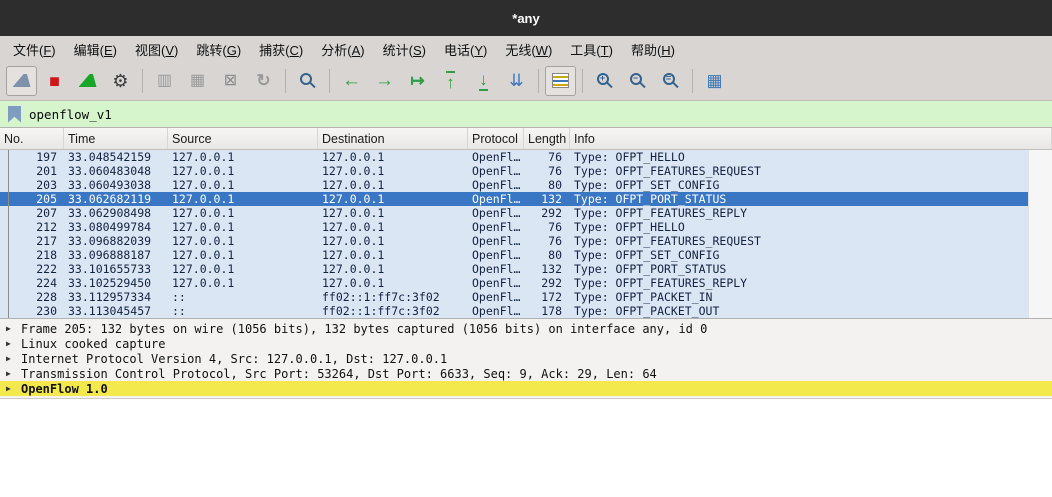  Describe the element at coordinates (591, 48) in the screenshot. I see `menu-item-tools: 工具(T)` at that location.